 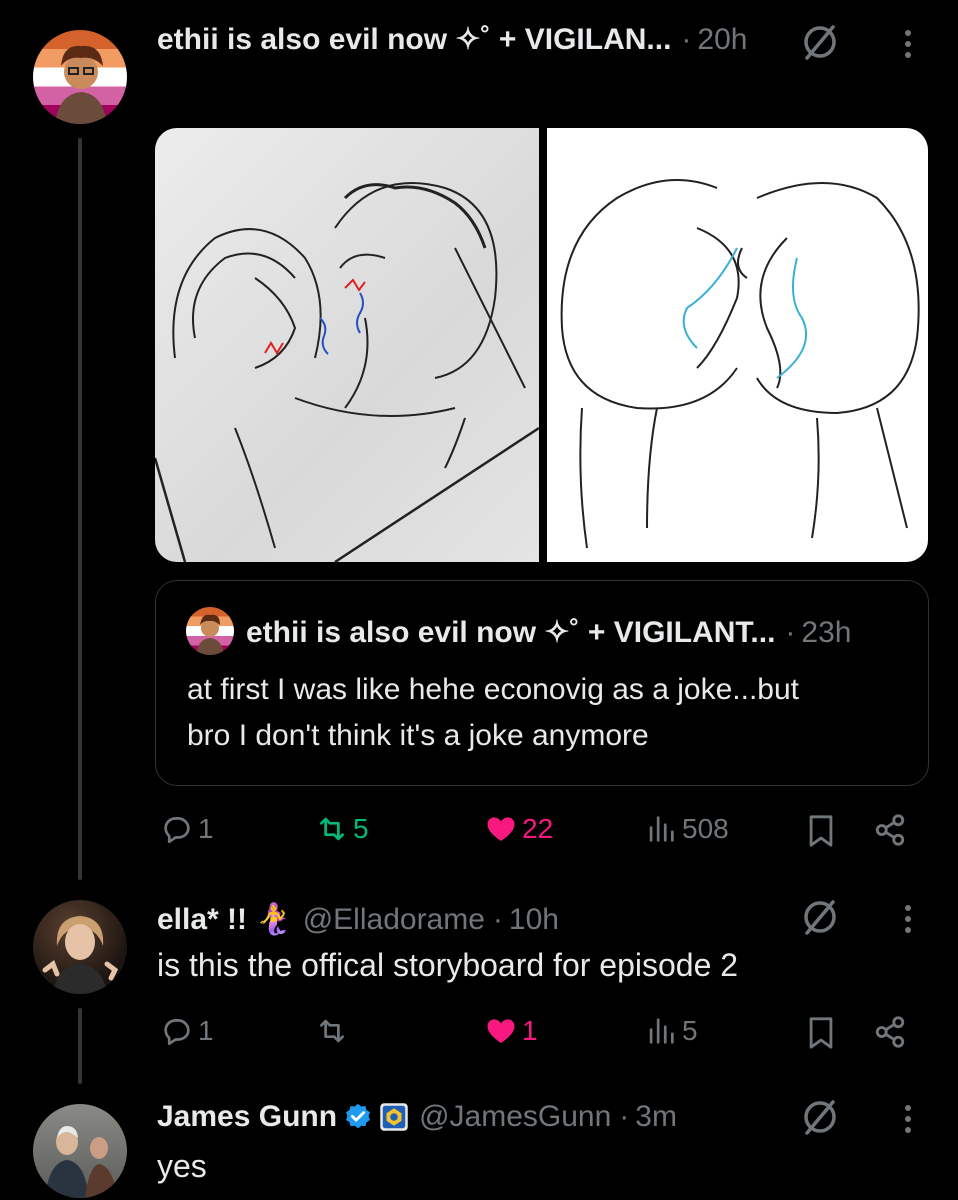 What do you see at coordinates (826, 632) in the screenshot?
I see `quoted-post-time: 23h` at bounding box center [826, 632].